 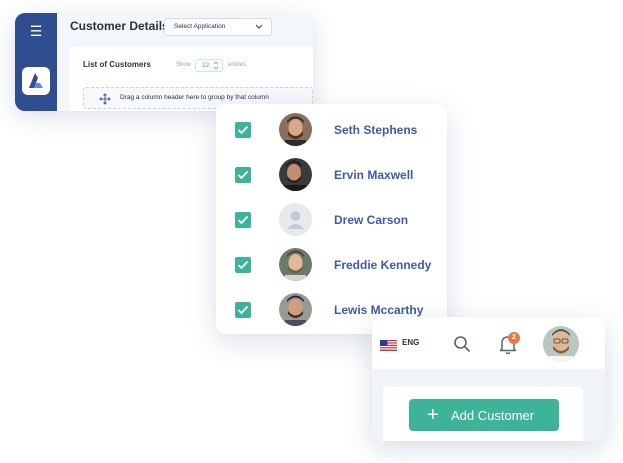 I want to click on us-flag-icon, so click(x=388, y=344).